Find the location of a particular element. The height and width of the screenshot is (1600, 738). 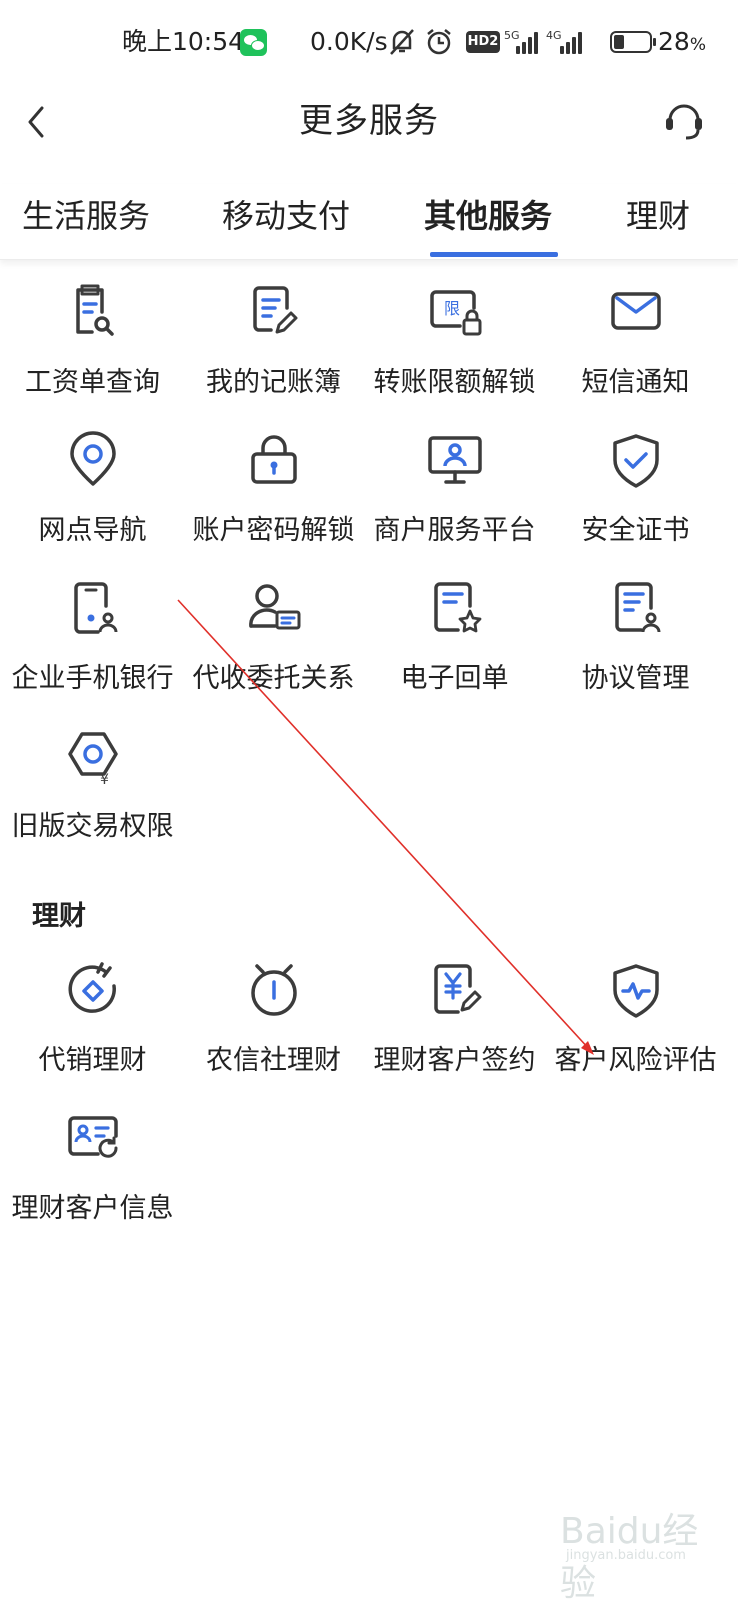

battery-percent: 28% is located at coordinates (682, 41).